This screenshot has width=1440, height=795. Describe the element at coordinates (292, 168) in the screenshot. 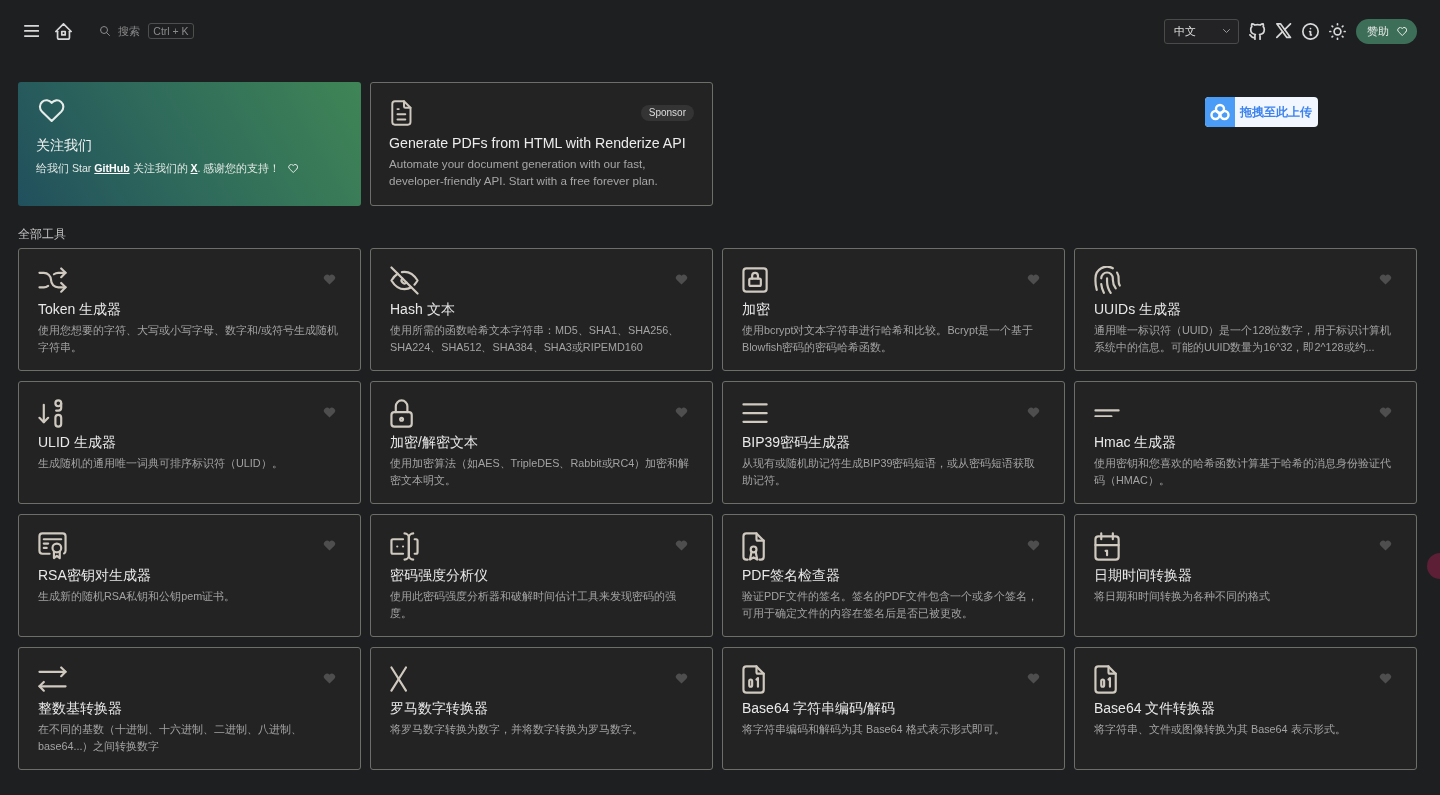

I see `small-heart-icon` at that location.